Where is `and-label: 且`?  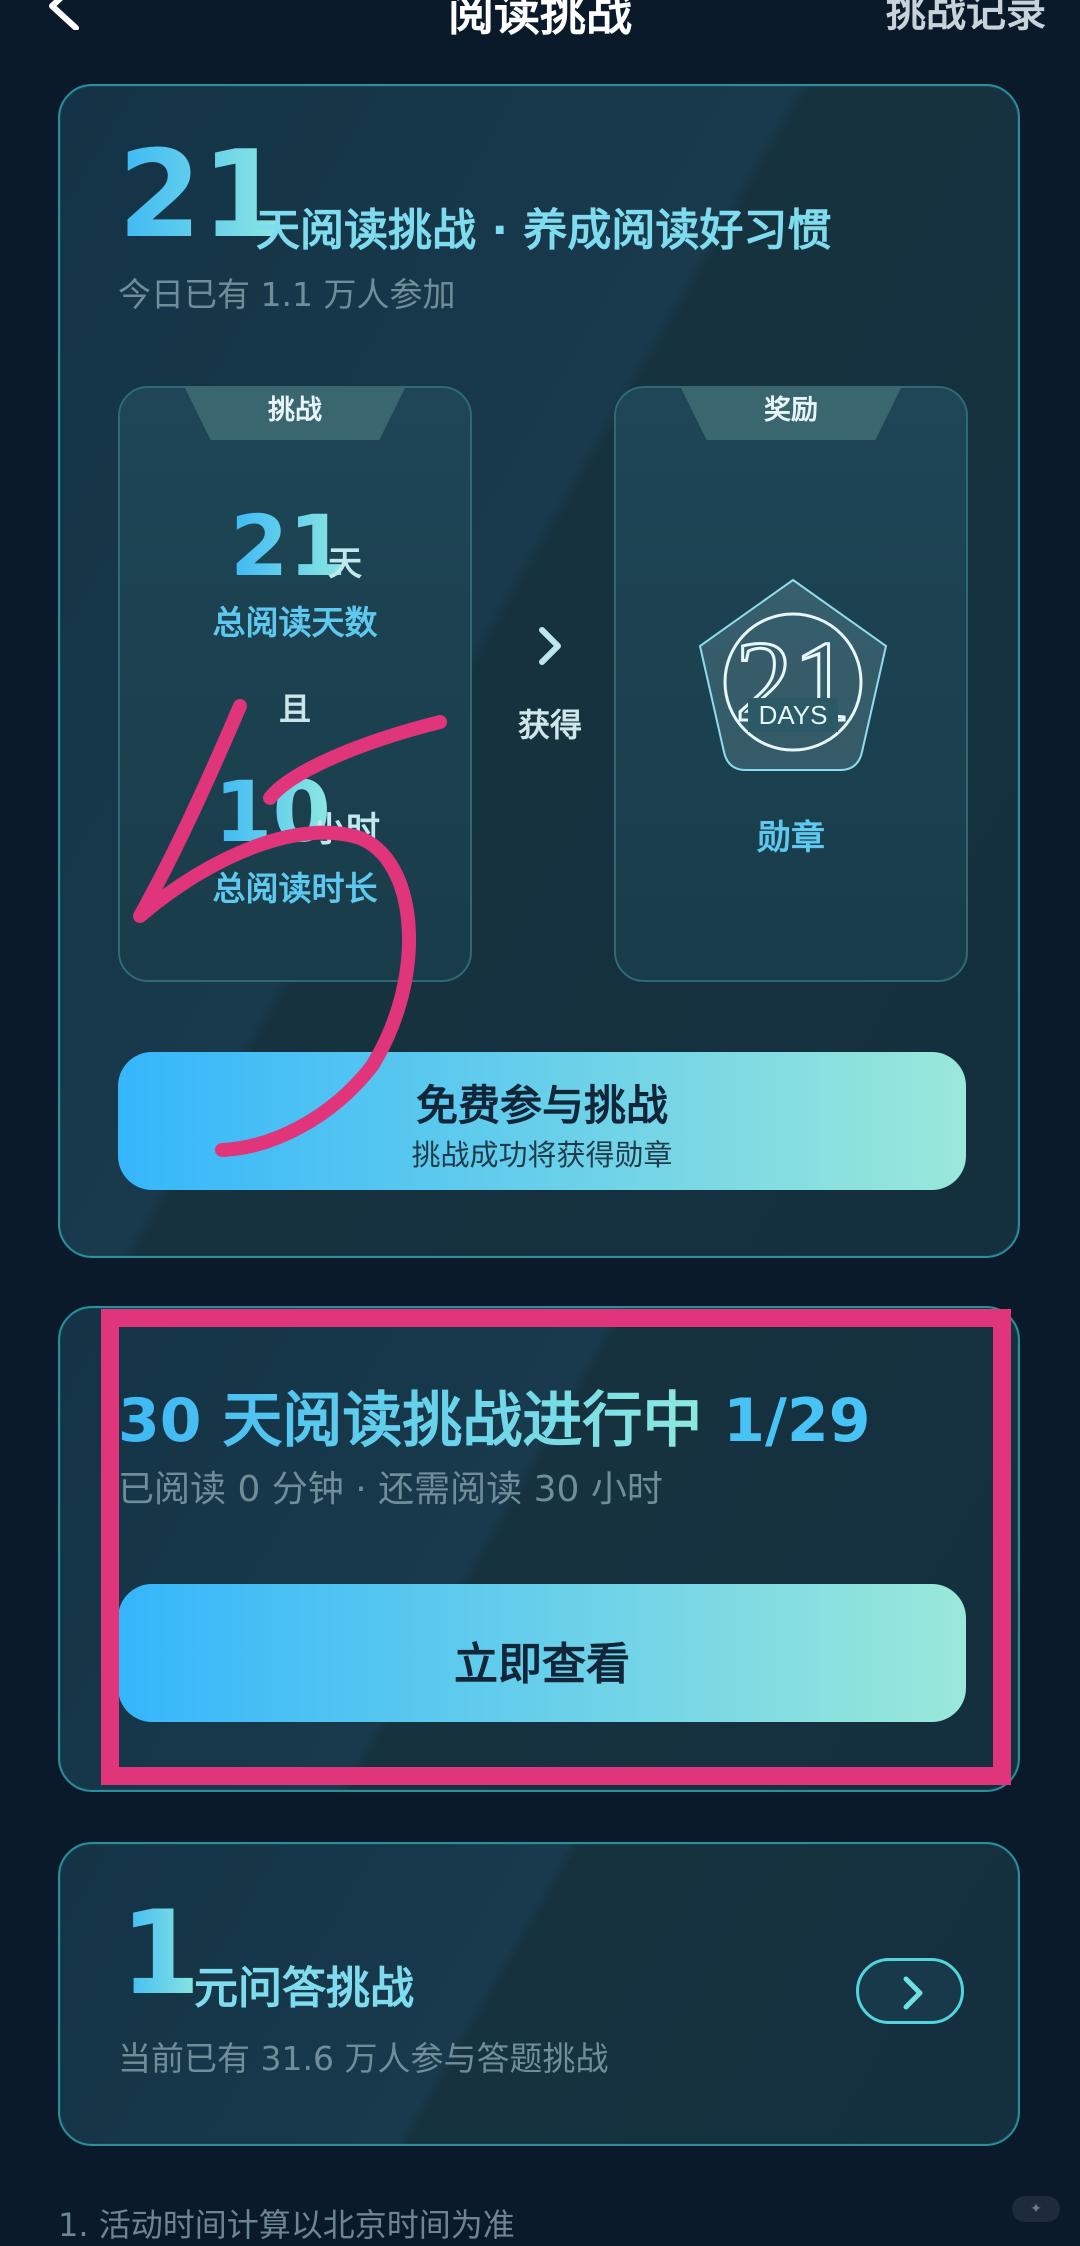 and-label: 且 is located at coordinates (294, 709).